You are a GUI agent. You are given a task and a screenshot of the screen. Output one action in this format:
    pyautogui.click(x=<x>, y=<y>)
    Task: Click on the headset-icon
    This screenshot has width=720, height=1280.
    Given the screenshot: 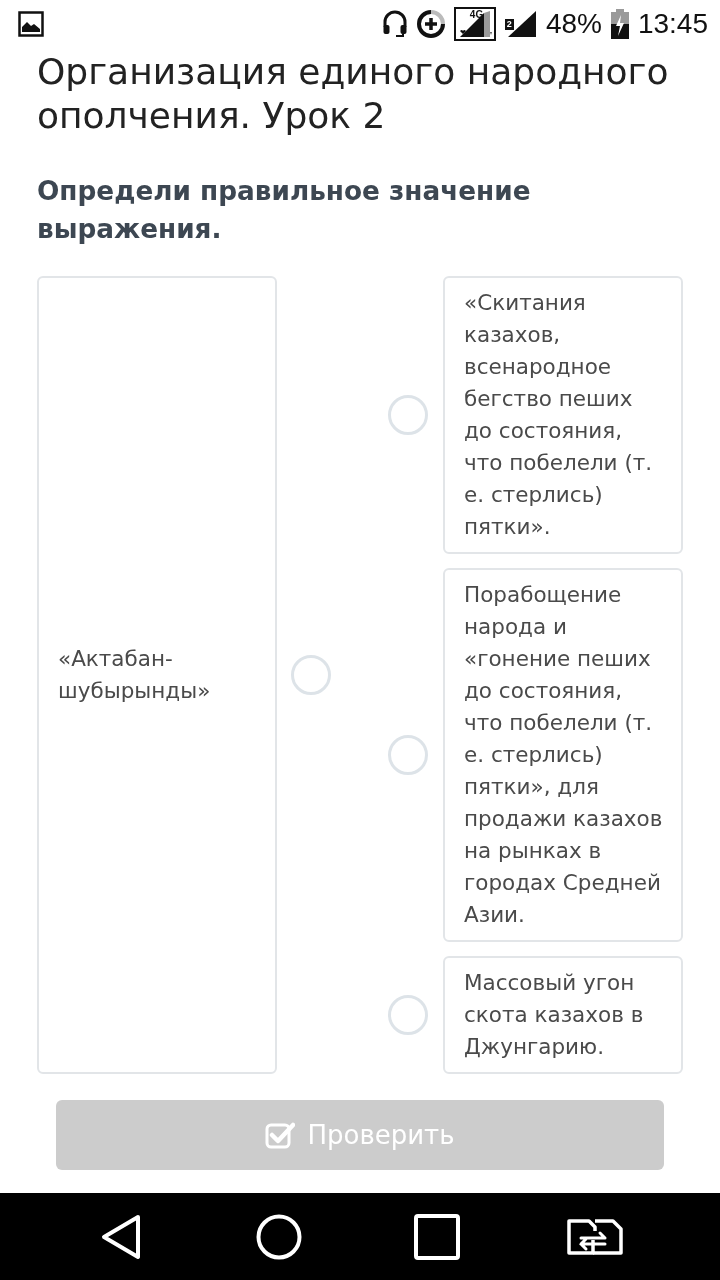 What is the action you would take?
    pyautogui.click(x=394, y=24)
    